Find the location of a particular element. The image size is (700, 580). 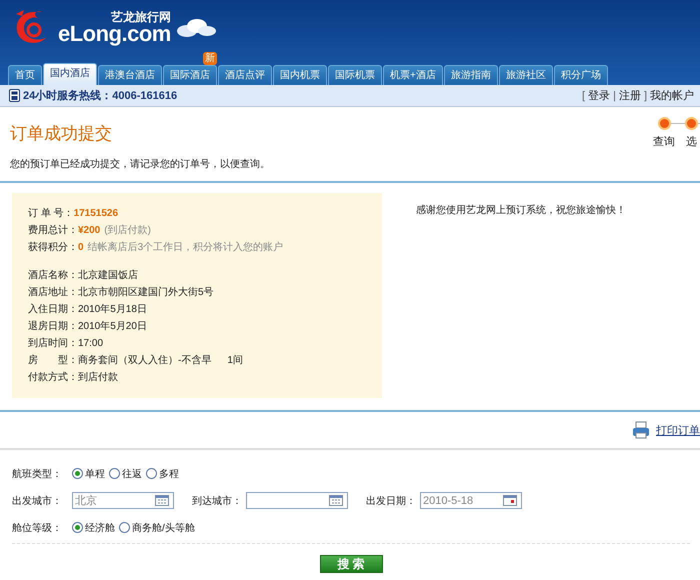

page-title: 订单成功提交 is located at coordinates (61, 134).